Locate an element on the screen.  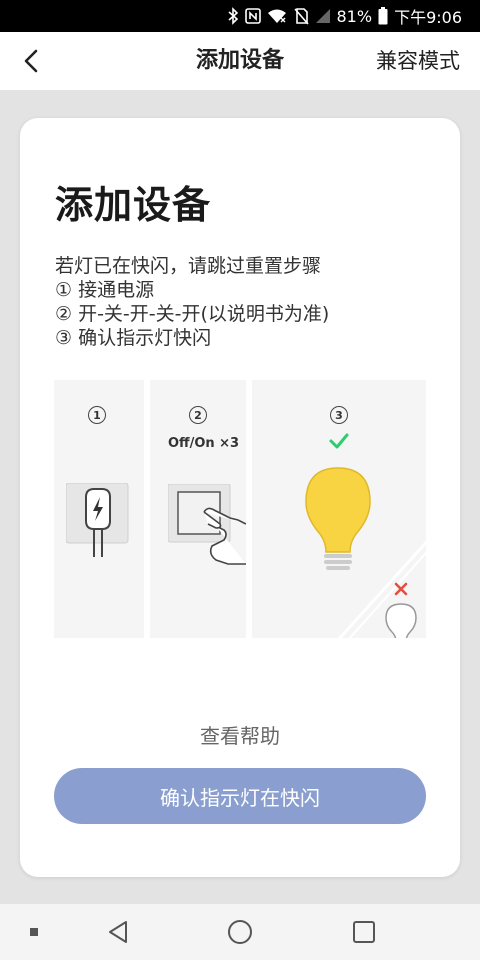
wifi-icon is located at coordinates (277, 16).